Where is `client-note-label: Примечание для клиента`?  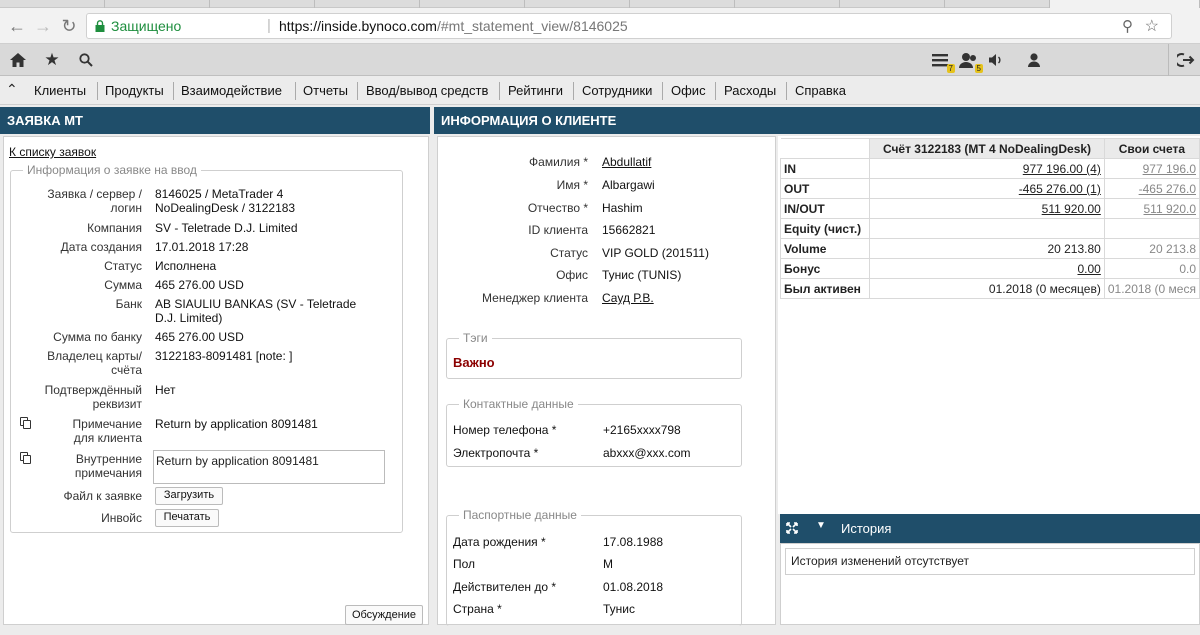
client-note-label: Примечание для клиента is located at coordinates (78, 431).